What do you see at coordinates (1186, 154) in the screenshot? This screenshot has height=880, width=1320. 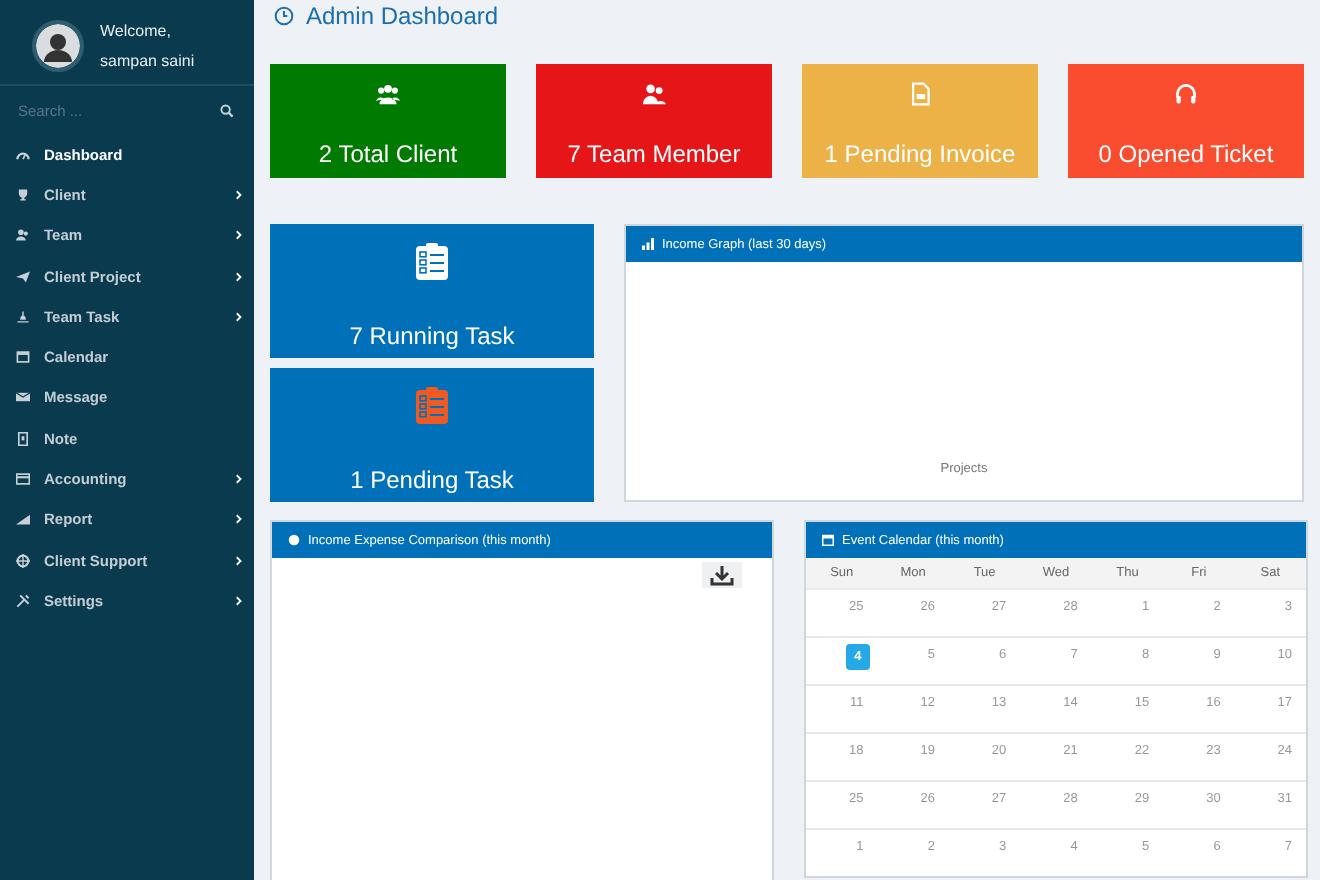 I see `stat-label: 0 Opened Ticket` at bounding box center [1186, 154].